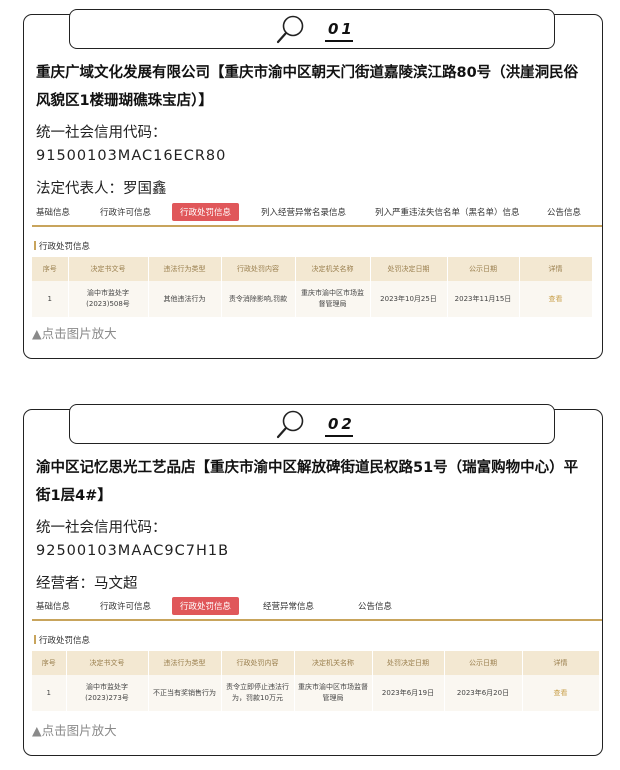 This screenshot has height=770, width=620. Describe the element at coordinates (133, 551) in the screenshot. I see `credit-code-value: 92500103MAAC9C7H1B` at that location.